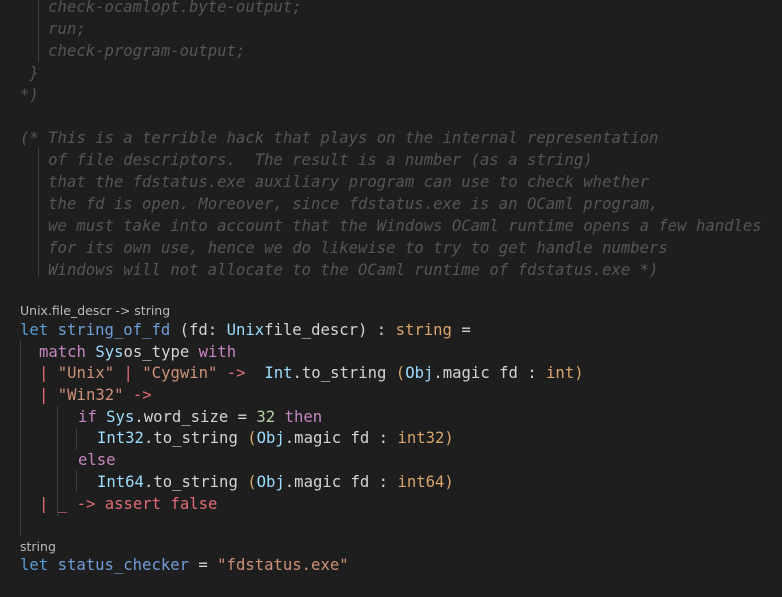 The height and width of the screenshot is (597, 782). Describe the element at coordinates (114, 330) in the screenshot. I see `function-name: string_of_fd` at that location.